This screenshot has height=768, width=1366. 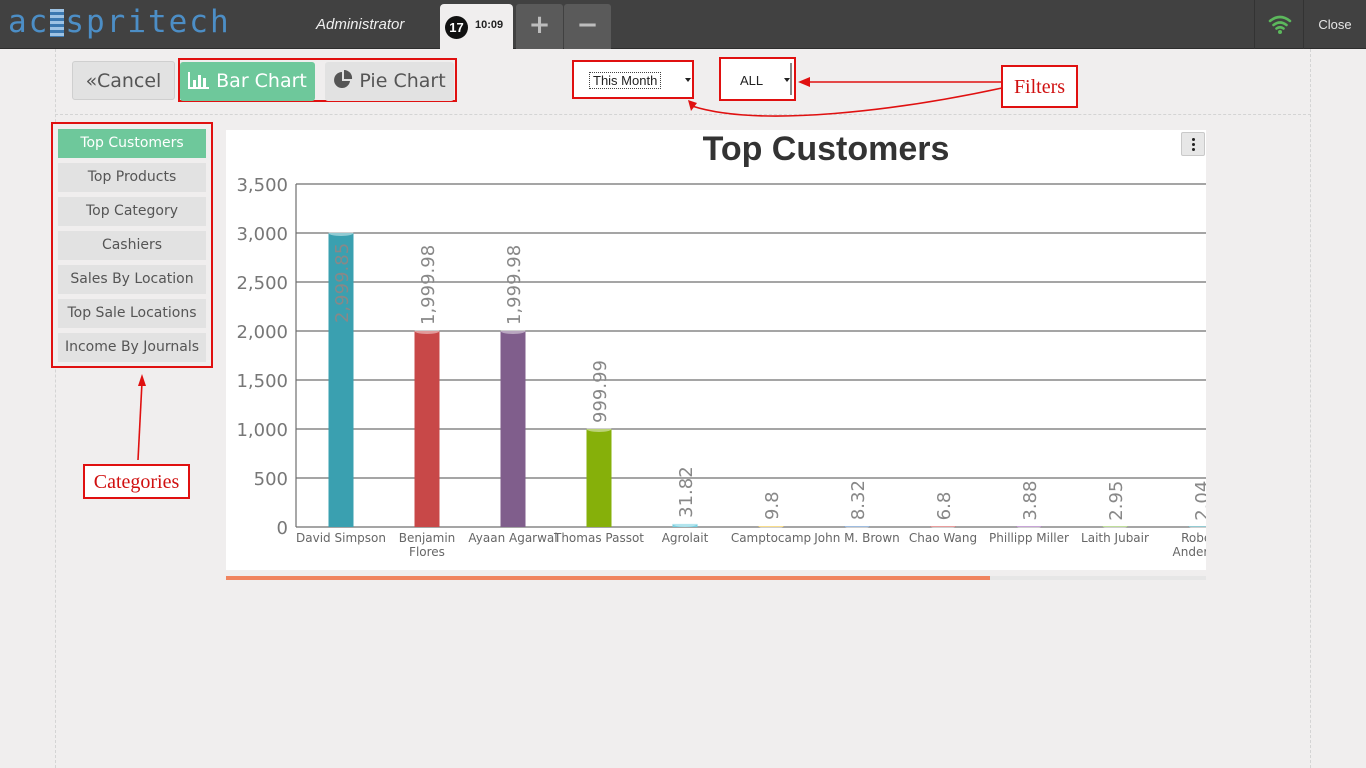 I want to click on y-tick-label: 500, so click(x=271, y=479).